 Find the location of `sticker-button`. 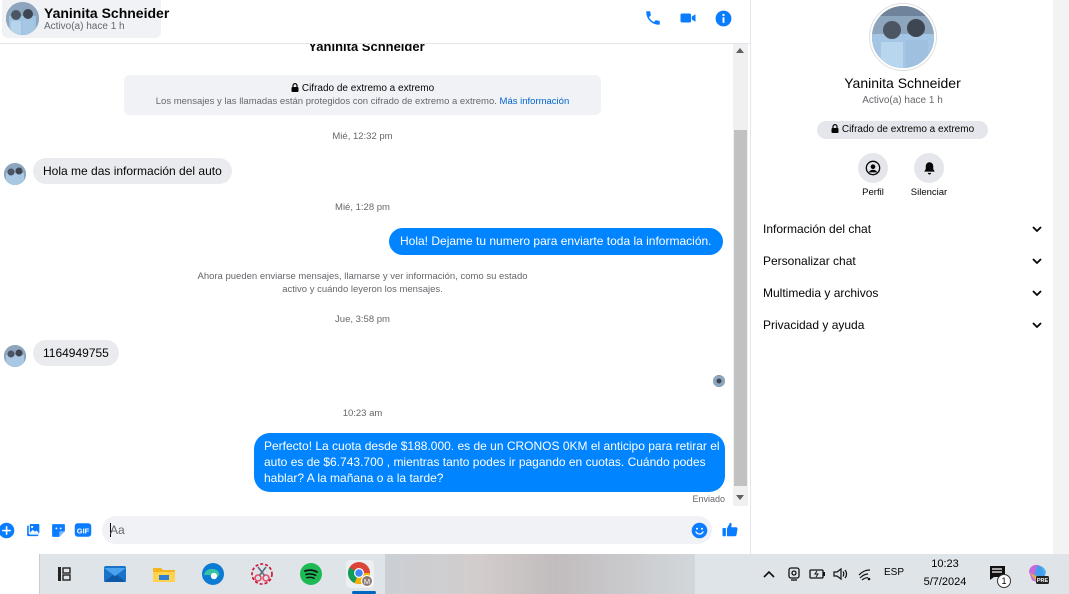

sticker-button is located at coordinates (58, 530).